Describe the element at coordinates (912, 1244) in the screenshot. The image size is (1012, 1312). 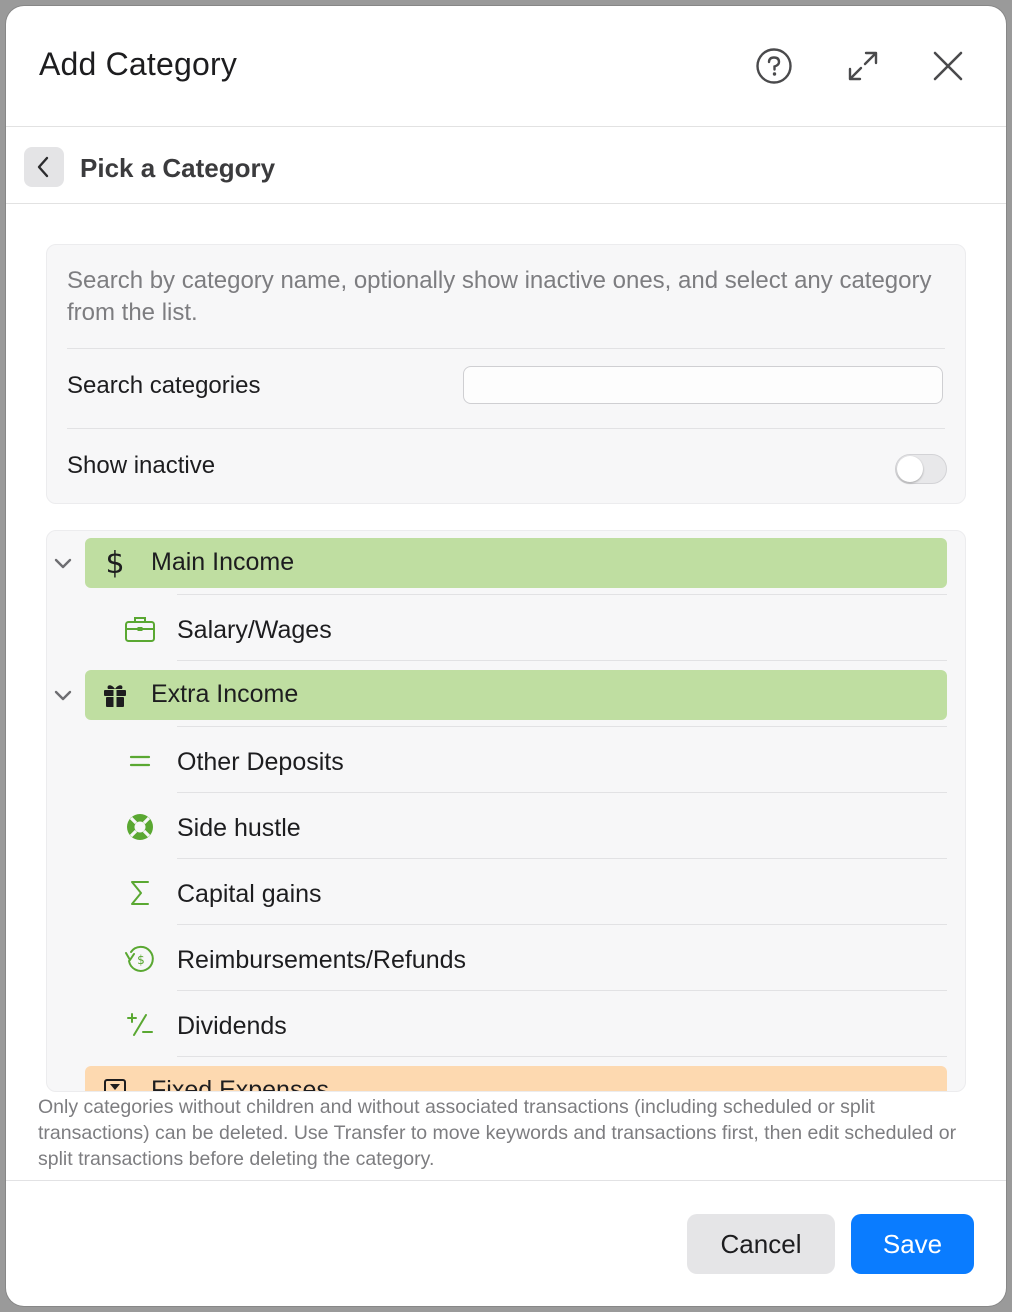
I see `save-button: Save` at that location.